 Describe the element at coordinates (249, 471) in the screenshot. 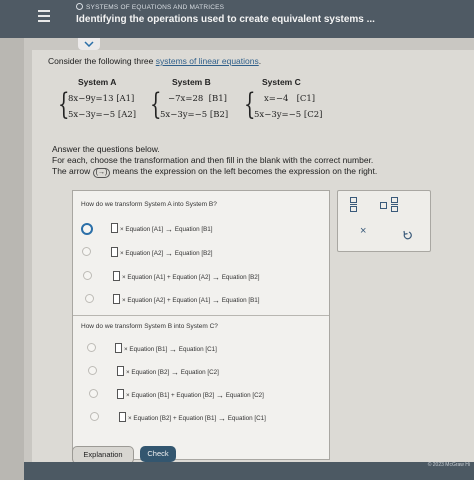

I see `footer: © 2023 McGraw Hi` at that location.